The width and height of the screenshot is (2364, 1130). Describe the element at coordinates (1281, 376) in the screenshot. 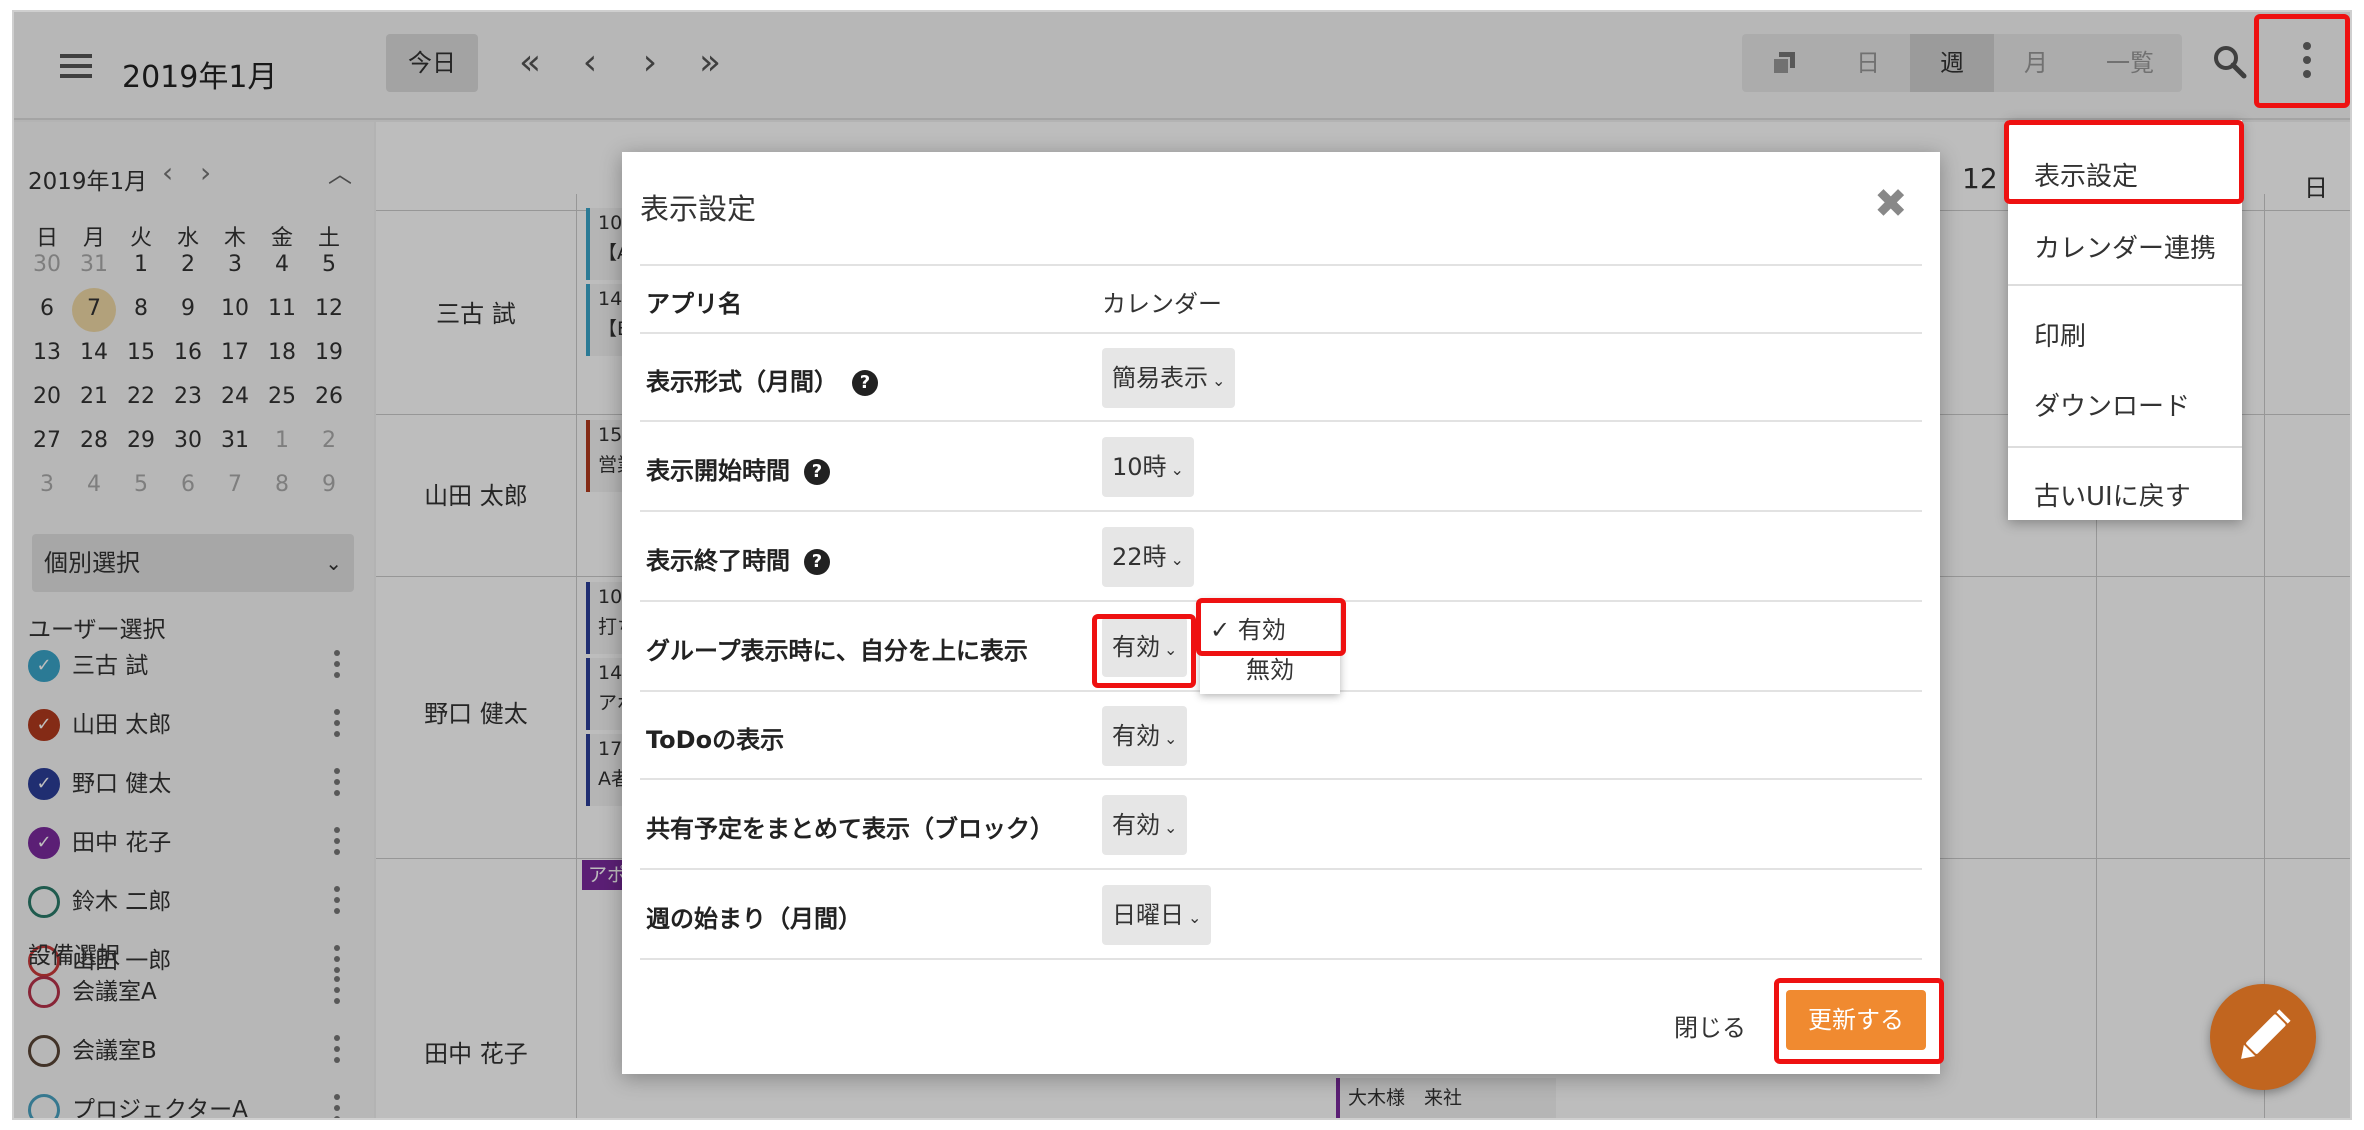

I see `settings-row: 表示形式（月間）? 簡易表示 ⌄` at that location.